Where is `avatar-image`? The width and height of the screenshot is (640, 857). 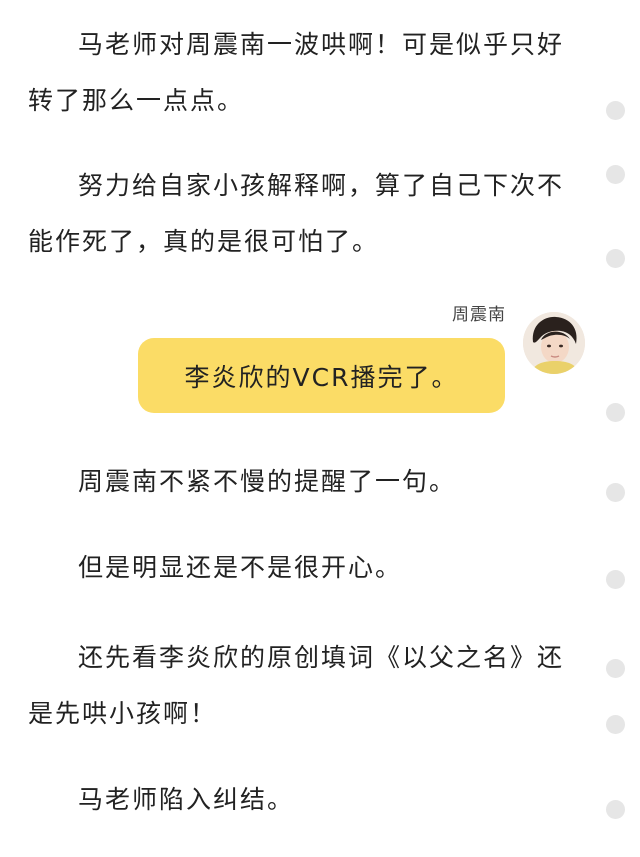 avatar-image is located at coordinates (554, 343).